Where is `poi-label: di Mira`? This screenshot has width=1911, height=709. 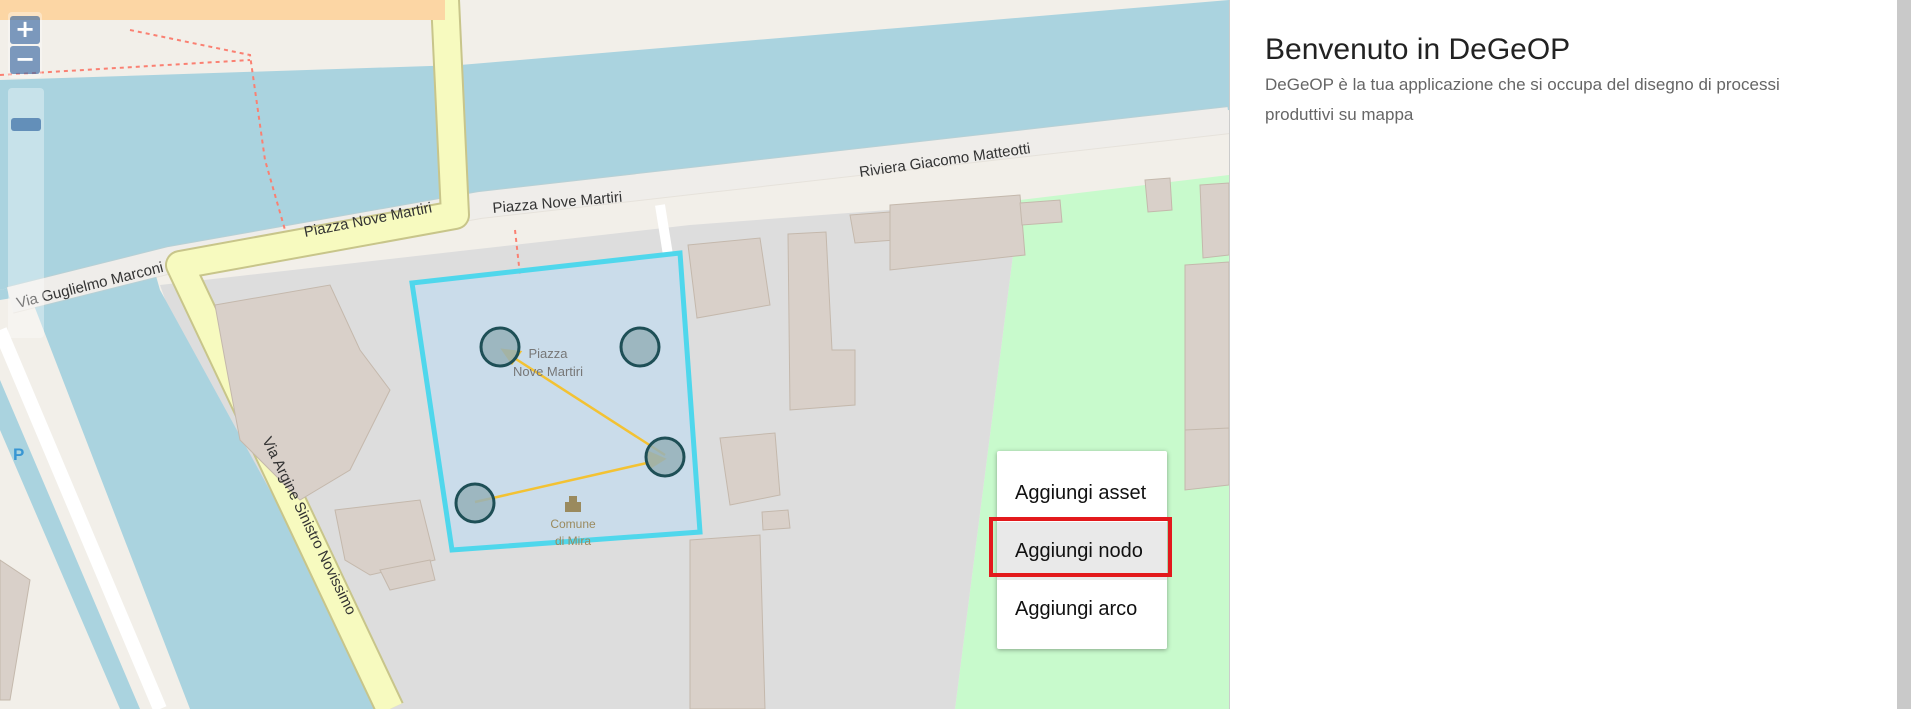 poi-label: di Mira is located at coordinates (573, 541).